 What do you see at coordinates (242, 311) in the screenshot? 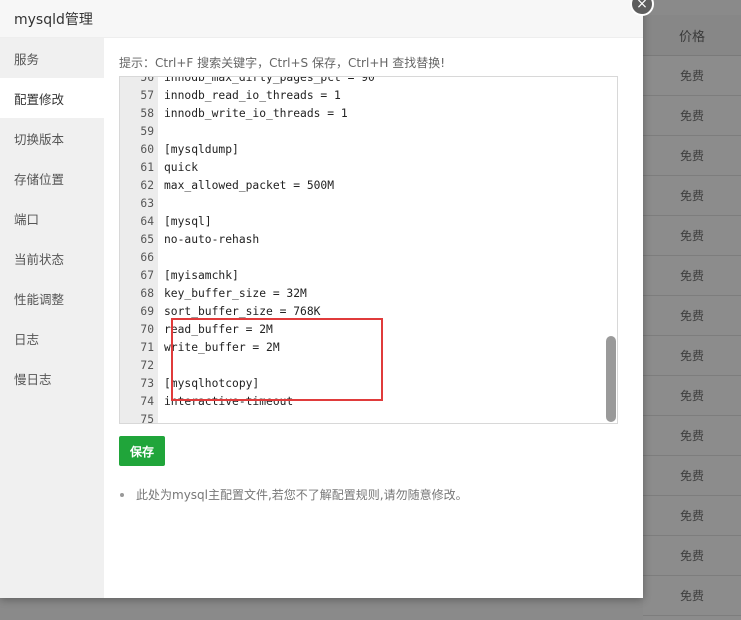
I see `code-text: sort_buffer_size = 768K` at bounding box center [242, 311].